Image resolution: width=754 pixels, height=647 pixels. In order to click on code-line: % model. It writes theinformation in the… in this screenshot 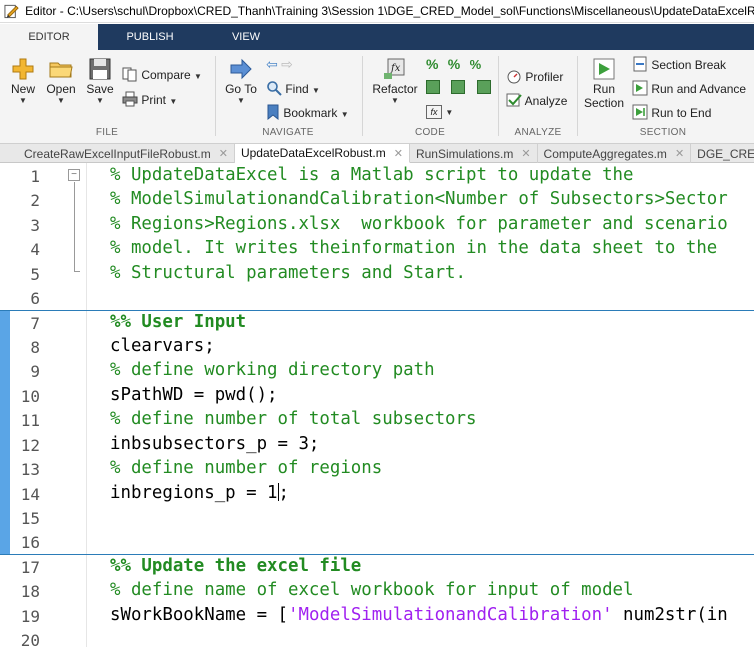, I will do `click(413, 248)`.